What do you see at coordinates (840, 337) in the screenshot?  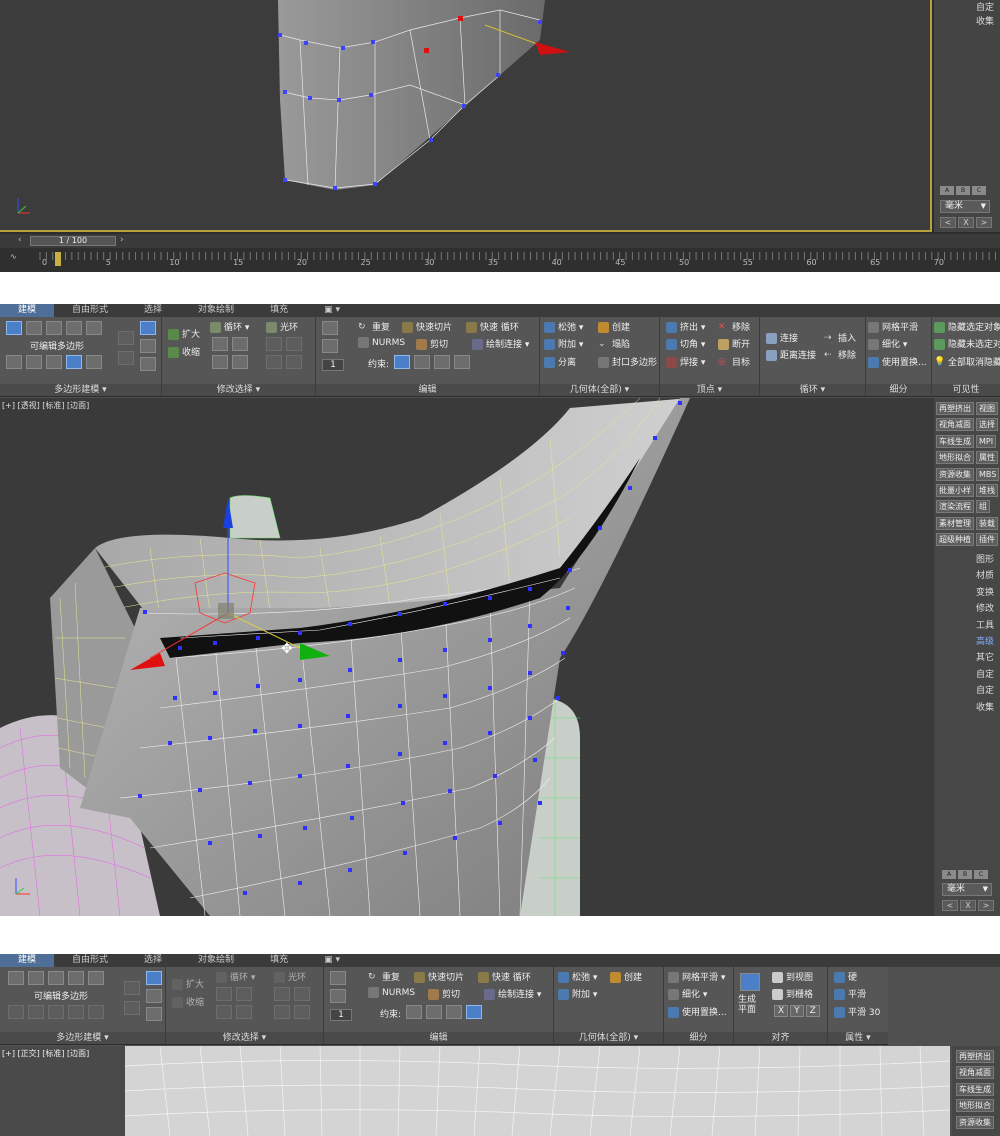 I see `insert-button: ⇢ 插入` at bounding box center [840, 337].